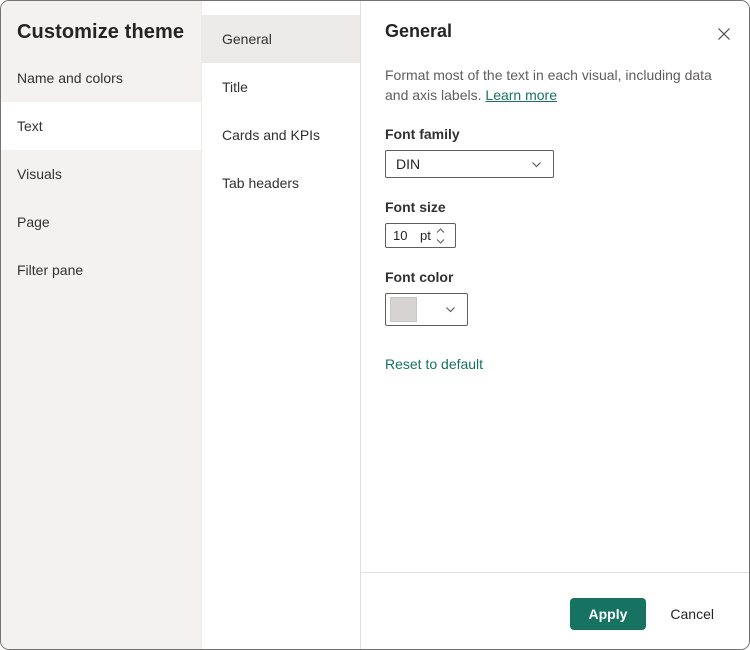 The width and height of the screenshot is (750, 650). What do you see at coordinates (555, 610) in the screenshot?
I see `panel-footer: Apply Cancel` at bounding box center [555, 610].